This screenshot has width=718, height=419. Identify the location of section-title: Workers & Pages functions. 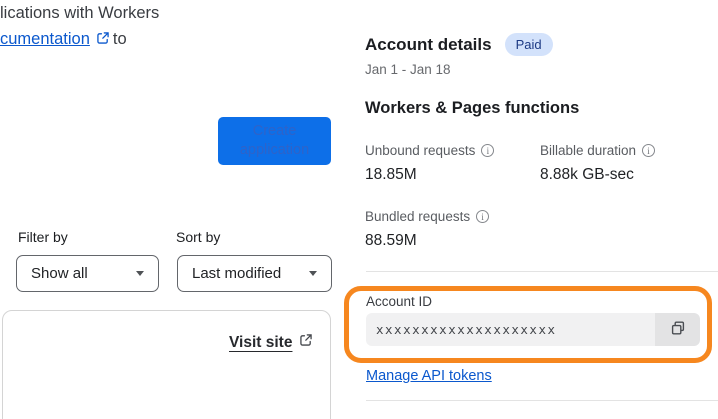
(472, 108).